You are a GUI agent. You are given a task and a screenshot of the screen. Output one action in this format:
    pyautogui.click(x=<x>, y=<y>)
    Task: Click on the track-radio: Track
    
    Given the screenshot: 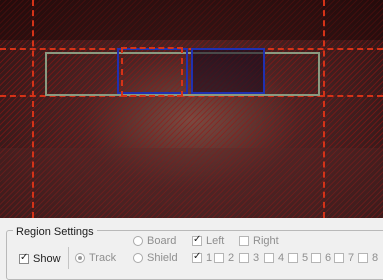 What is the action you would take?
    pyautogui.click(x=95, y=258)
    